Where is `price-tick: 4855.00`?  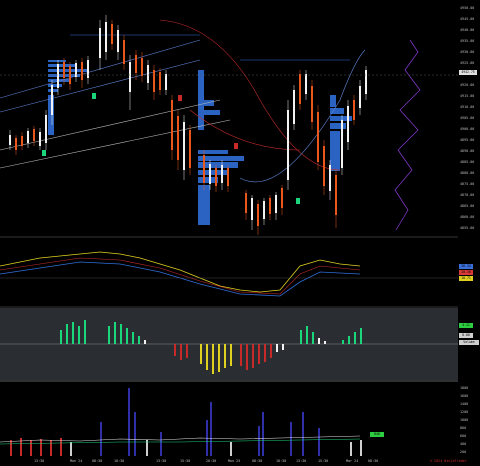 price-tick: 4855.00 is located at coordinates (467, 228).